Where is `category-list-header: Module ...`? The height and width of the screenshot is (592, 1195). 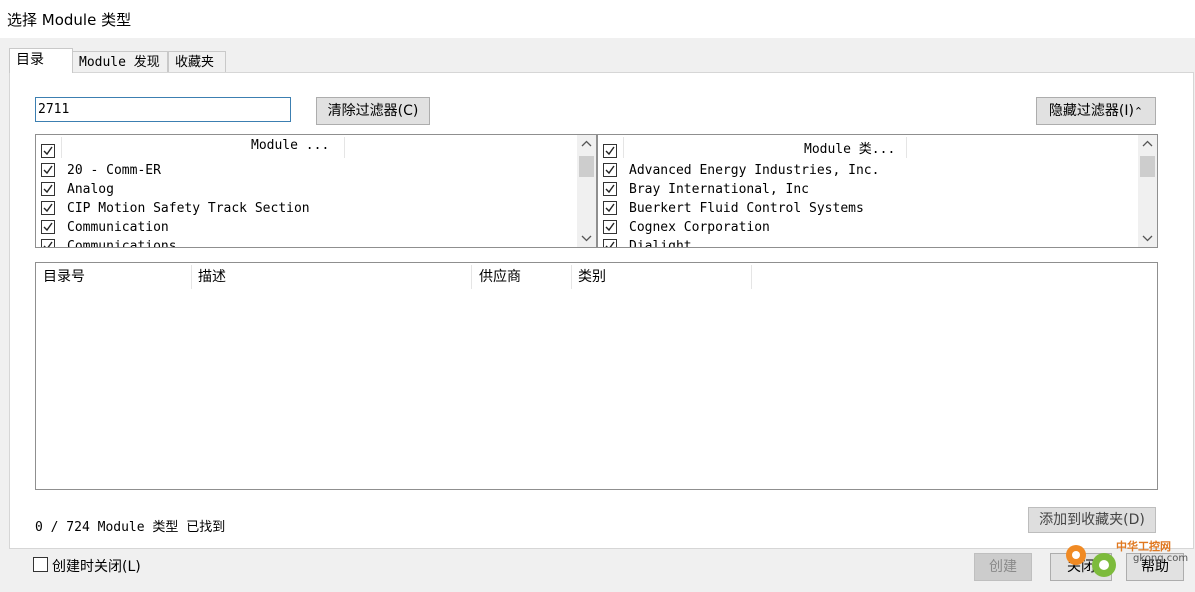 category-list-header: Module ... is located at coordinates (316, 147).